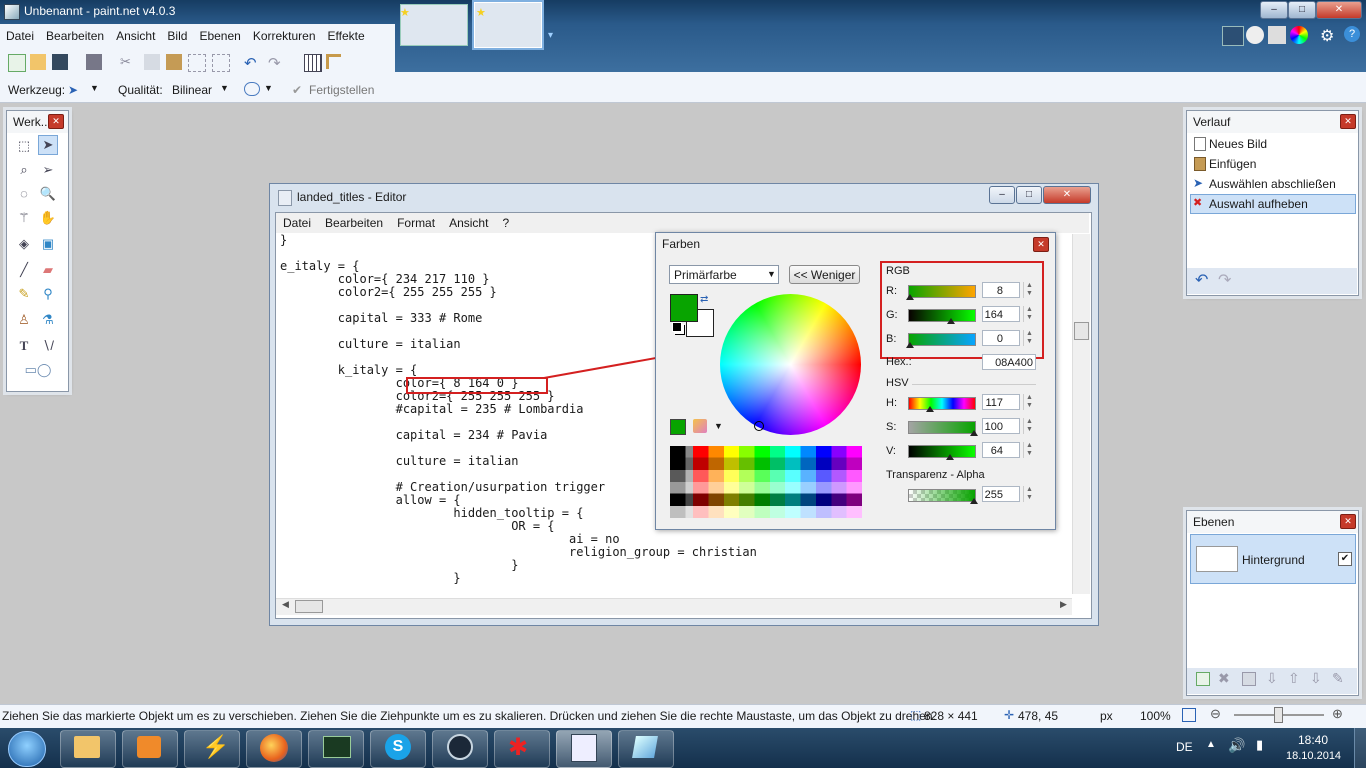 The width and height of the screenshot is (1366, 768). What do you see at coordinates (1316, 678) in the screenshot?
I see `move-layer-down-icon: ⇩` at bounding box center [1316, 678].